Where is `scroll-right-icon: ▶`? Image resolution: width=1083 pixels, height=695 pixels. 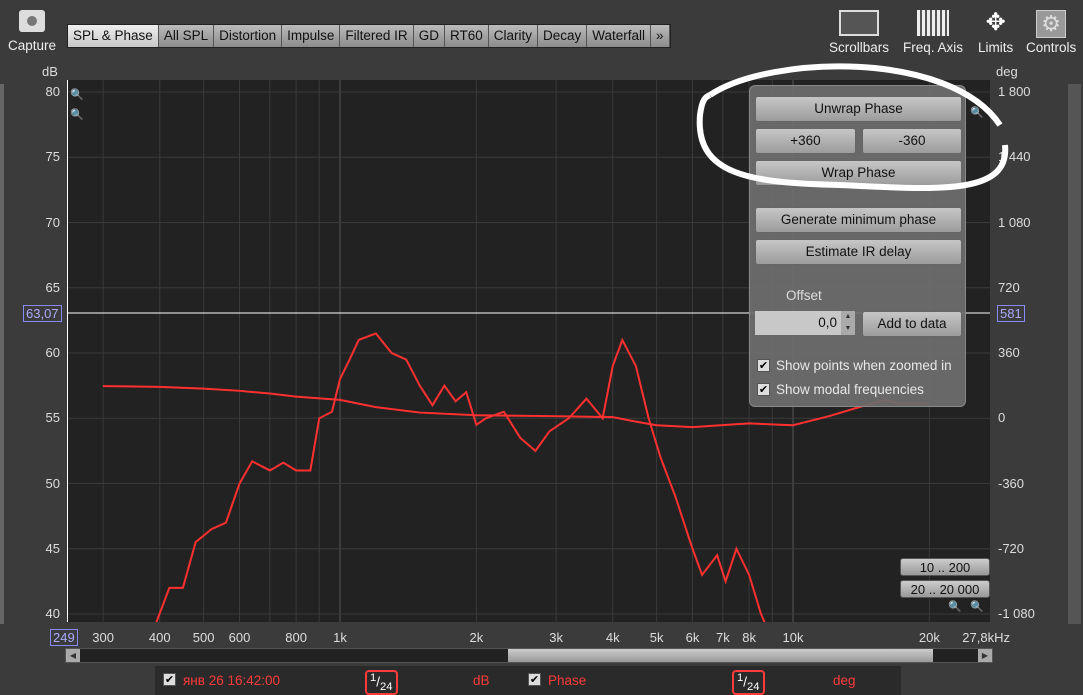
scroll-right-icon: ▶ is located at coordinates (985, 655).